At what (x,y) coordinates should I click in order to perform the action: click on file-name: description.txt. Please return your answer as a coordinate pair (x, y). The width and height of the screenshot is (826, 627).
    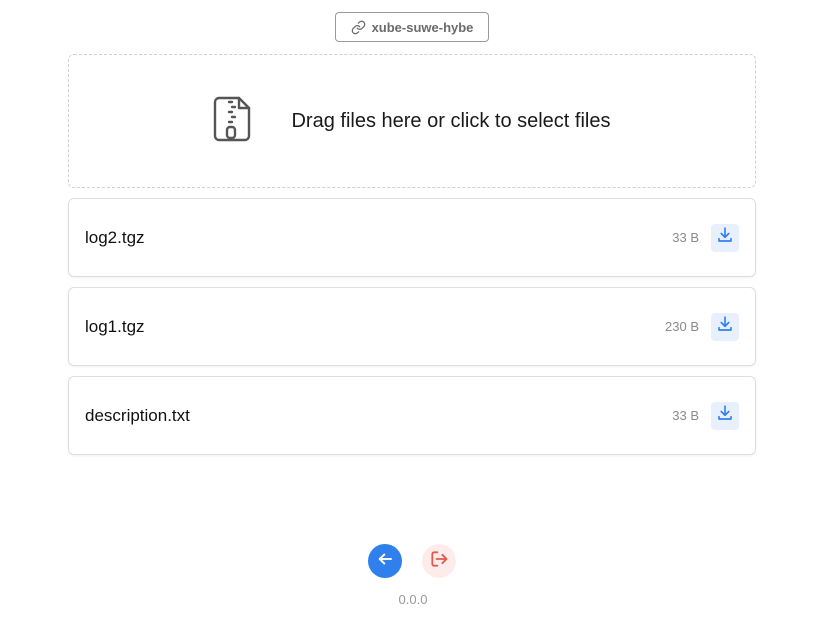
    Looking at the image, I should click on (137, 415).